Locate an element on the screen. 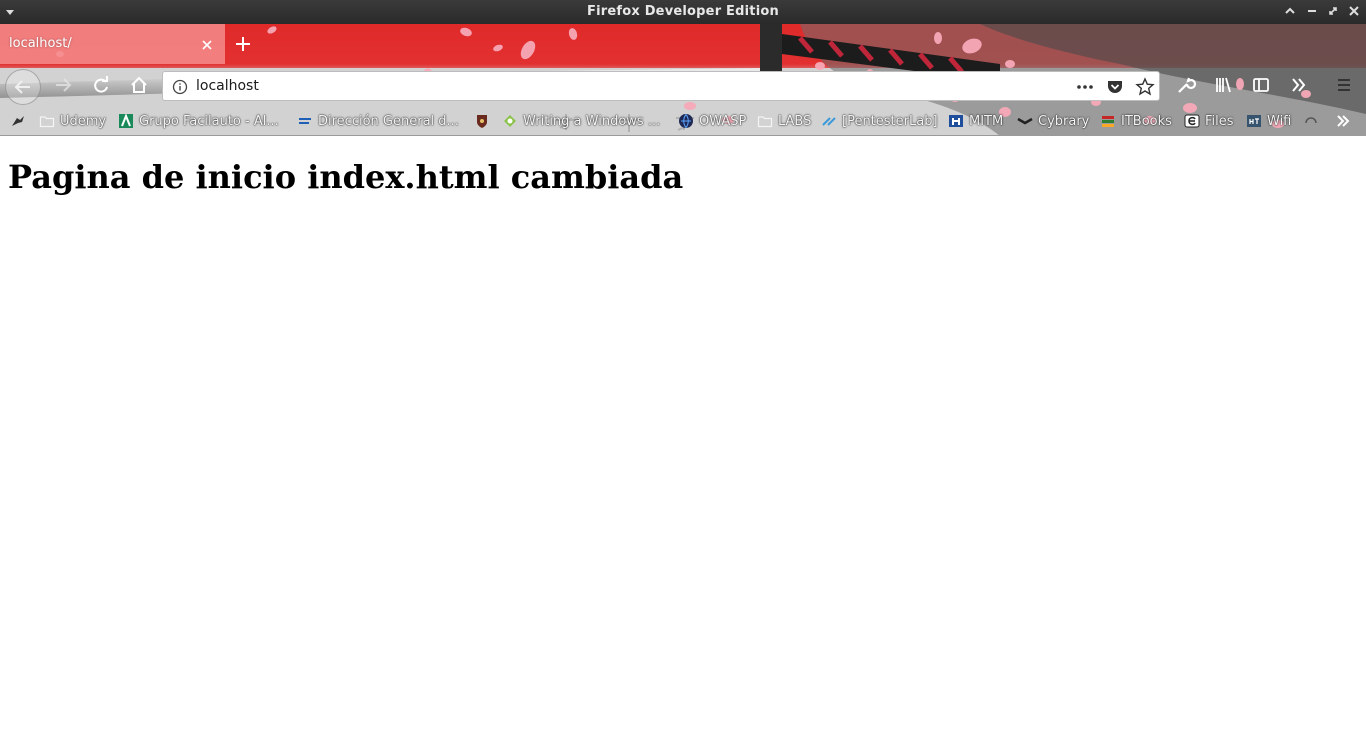 This screenshot has width=1366, height=738. mitm-icon is located at coordinates (956, 121).